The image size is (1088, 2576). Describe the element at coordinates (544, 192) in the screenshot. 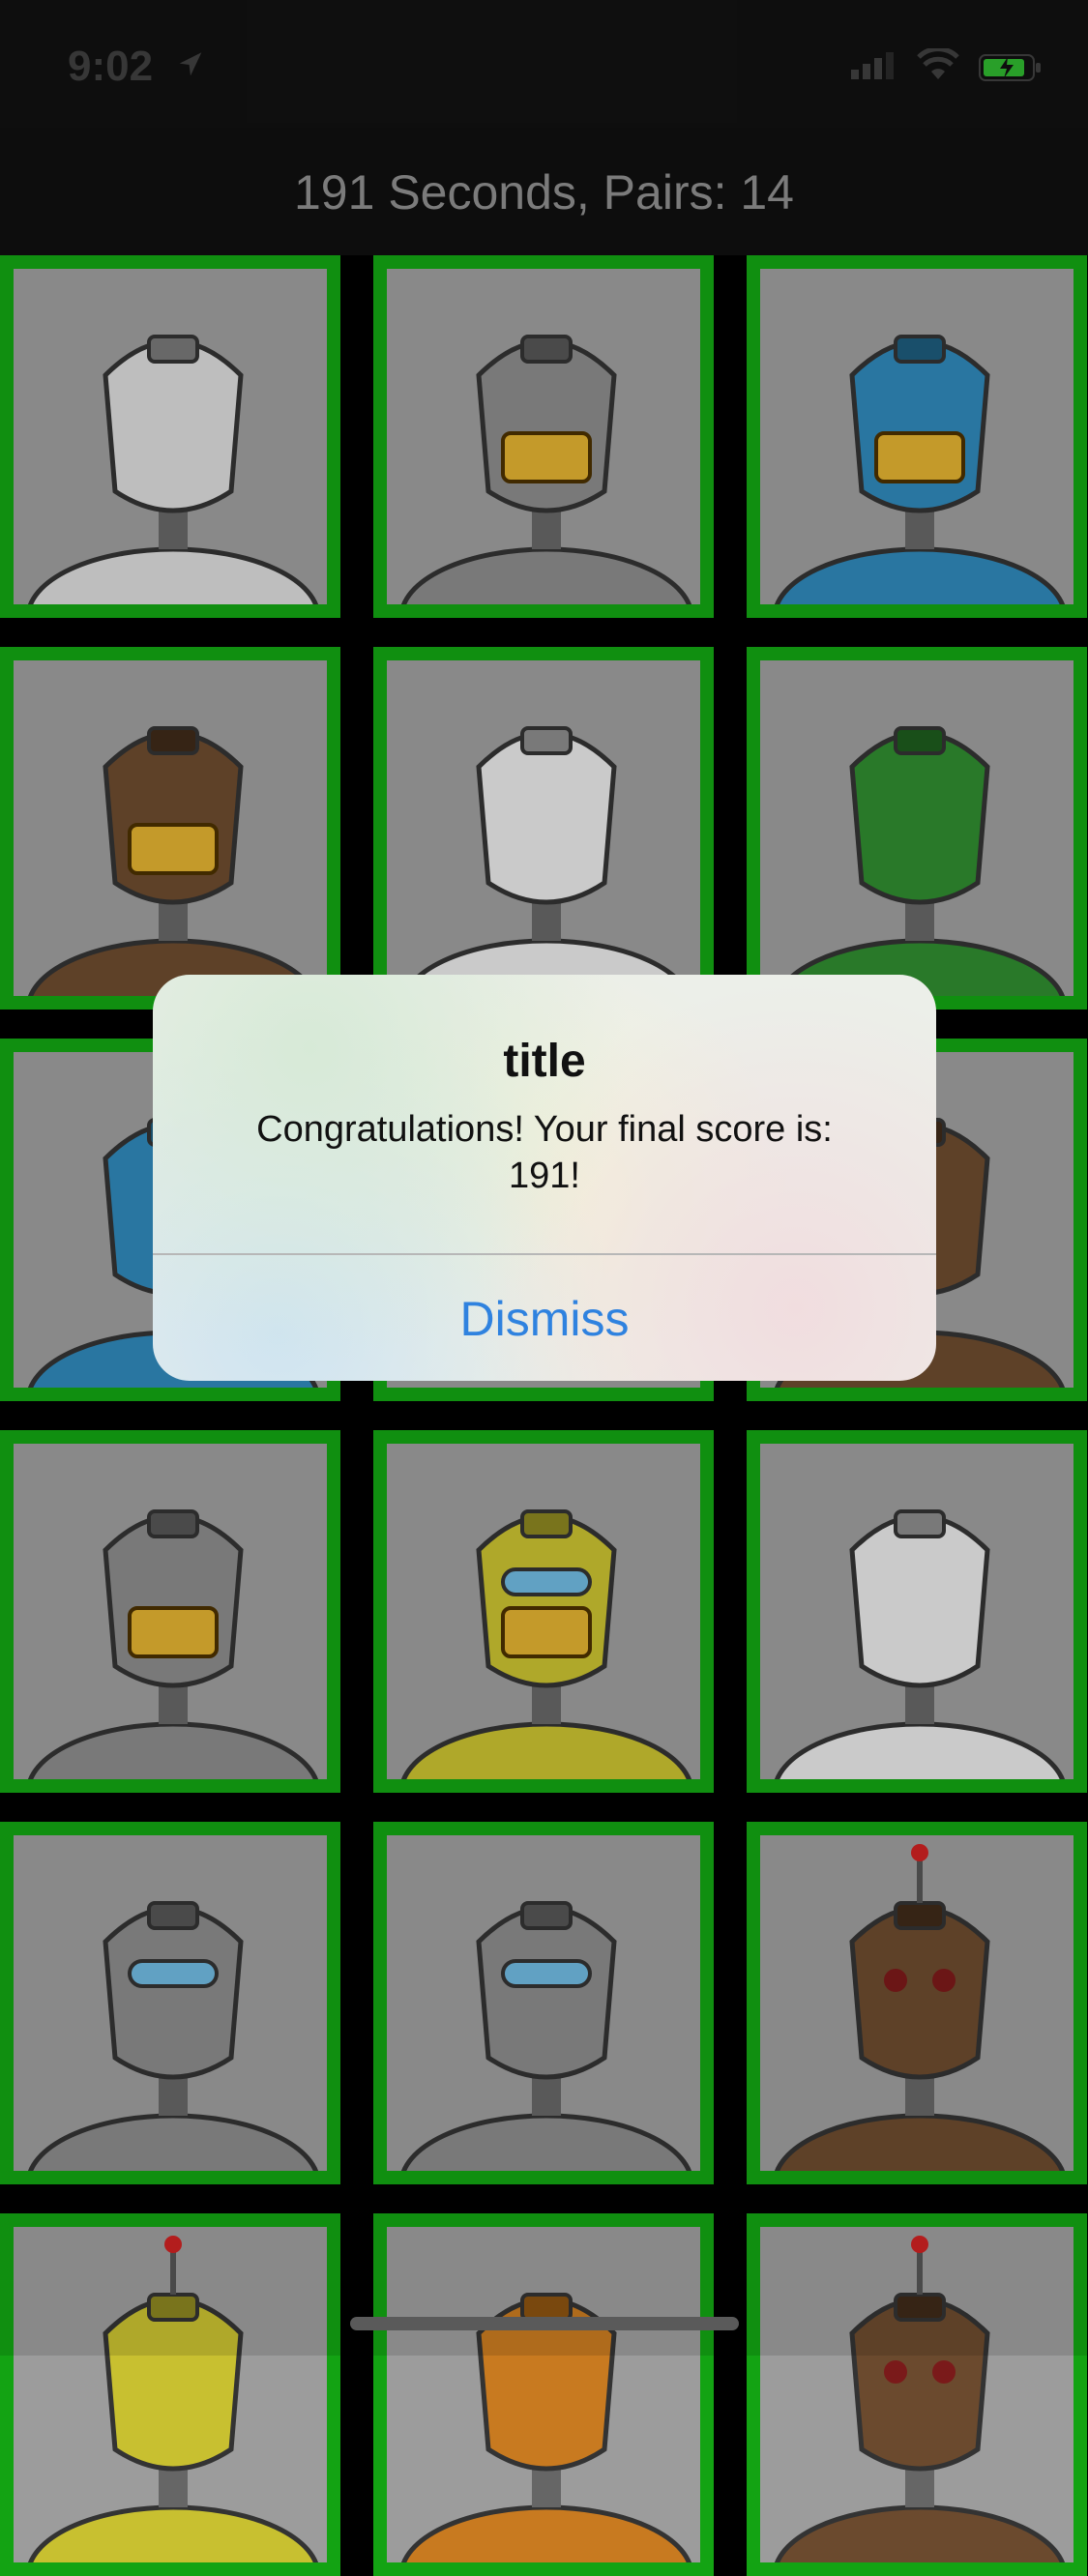

I see `score-header: 191 Seconds, Pairs: 14` at that location.